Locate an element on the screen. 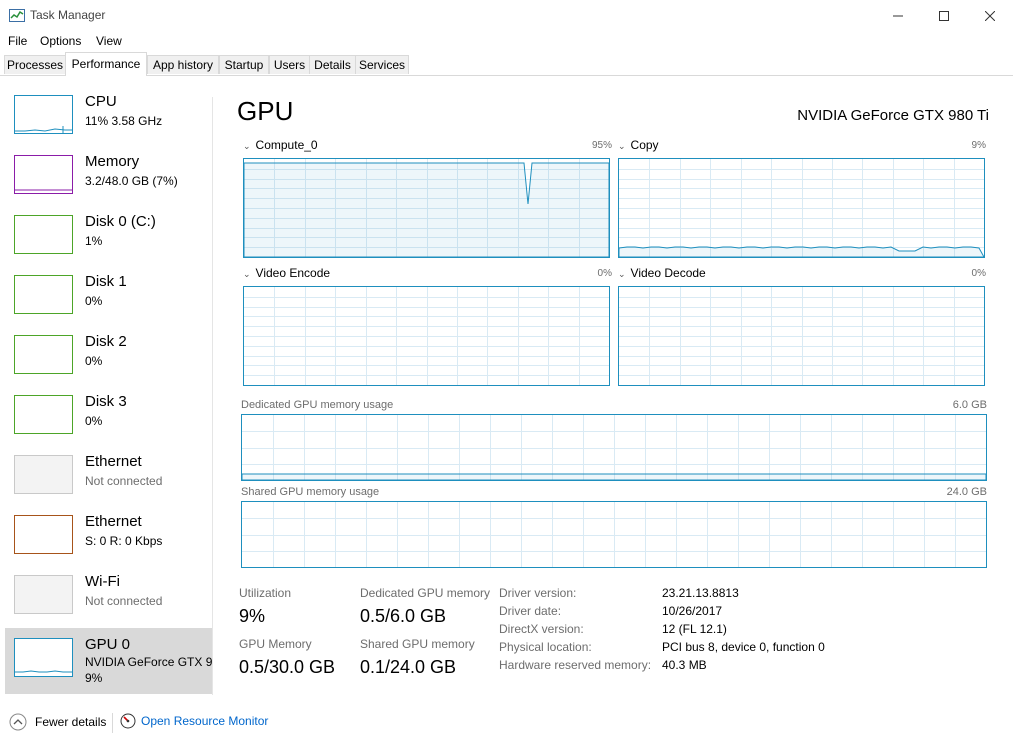  menu-view: View is located at coordinates (109, 41).